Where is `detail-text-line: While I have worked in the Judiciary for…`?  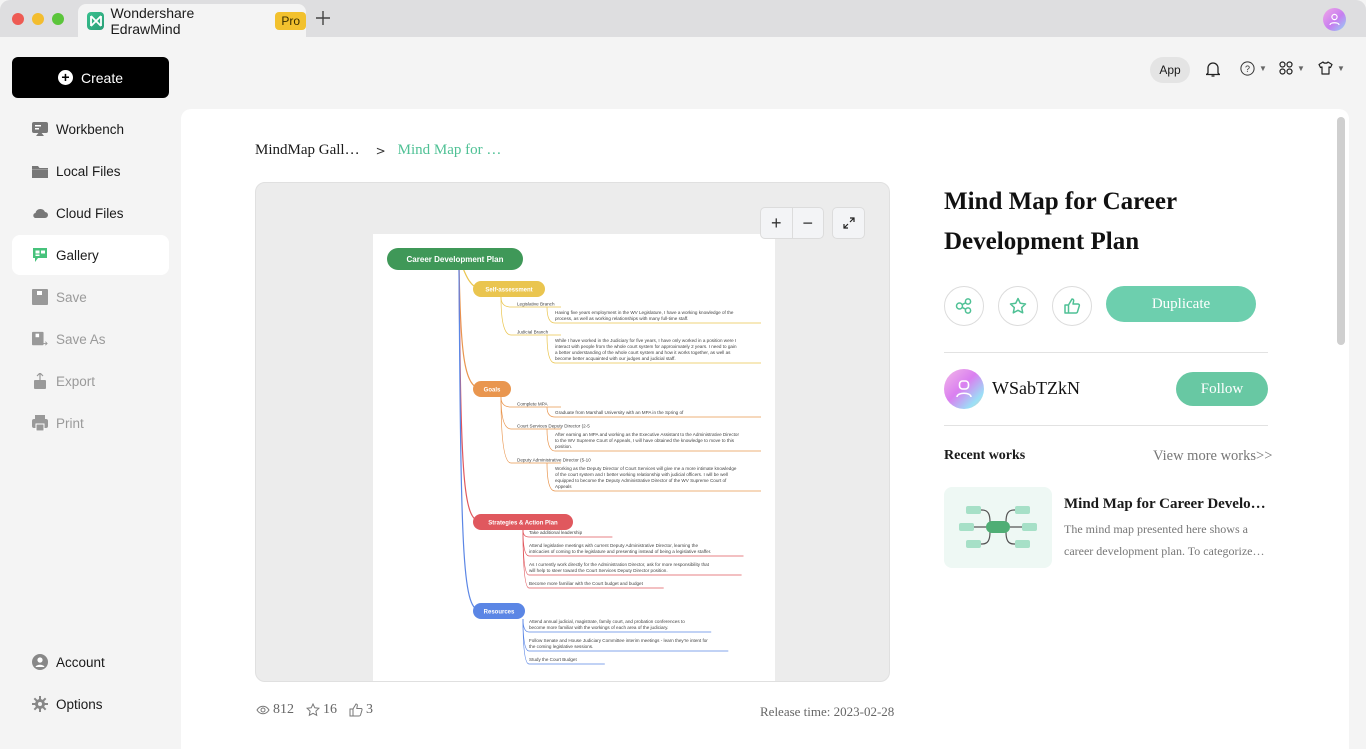 detail-text-line: While I have worked in the Judiciary for… is located at coordinates (645, 340).